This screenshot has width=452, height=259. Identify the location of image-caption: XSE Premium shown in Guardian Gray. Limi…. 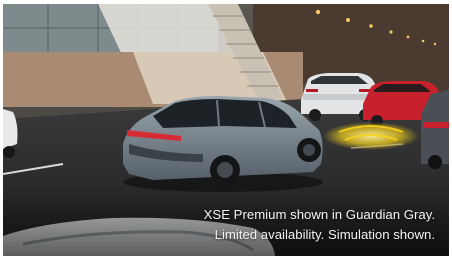
(285, 225).